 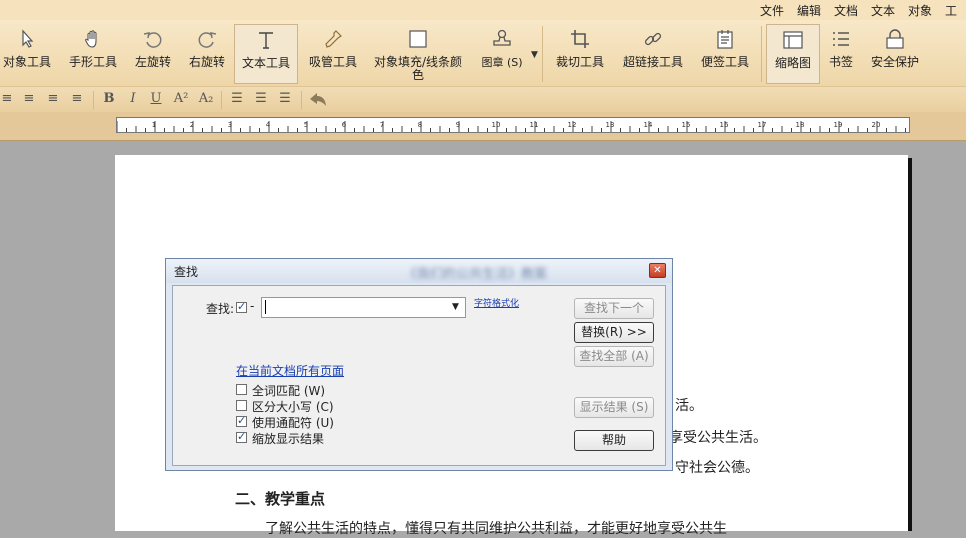 I want to click on thumbnail-icon, so click(x=793, y=40).